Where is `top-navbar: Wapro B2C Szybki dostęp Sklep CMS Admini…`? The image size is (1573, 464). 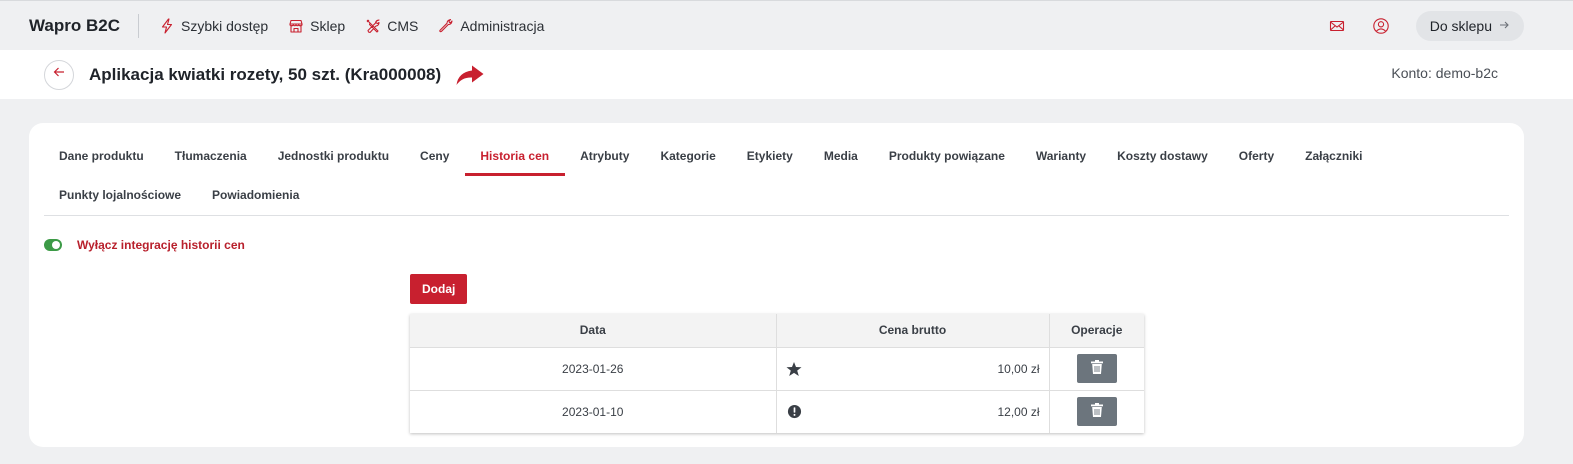
top-navbar: Wapro B2C Szybki dostęp Sklep CMS Admini… is located at coordinates (786, 25).